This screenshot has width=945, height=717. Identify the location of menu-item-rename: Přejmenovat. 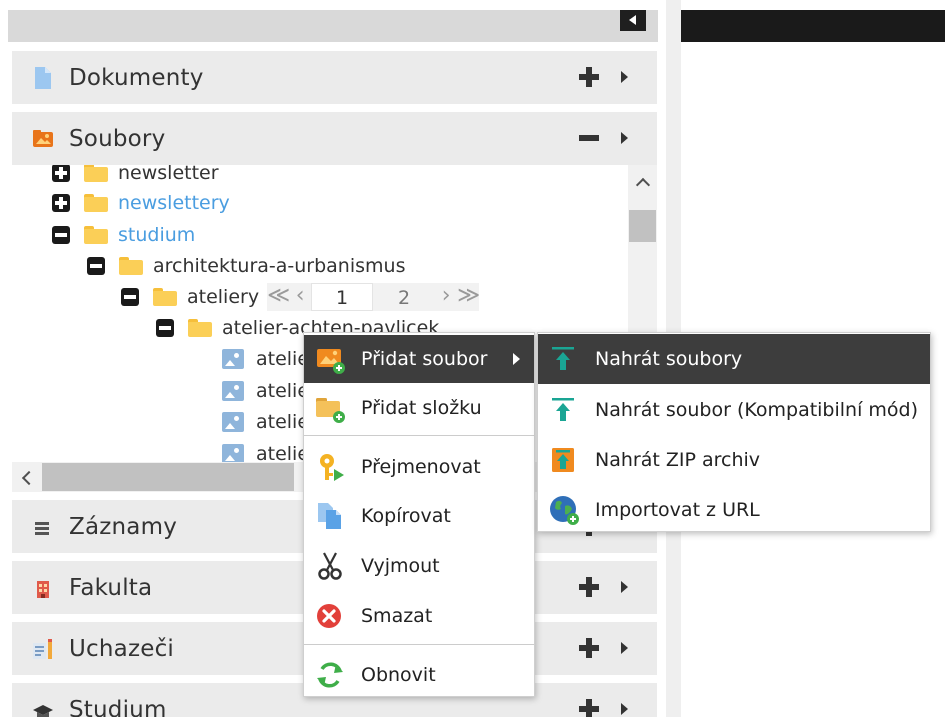
(419, 467).